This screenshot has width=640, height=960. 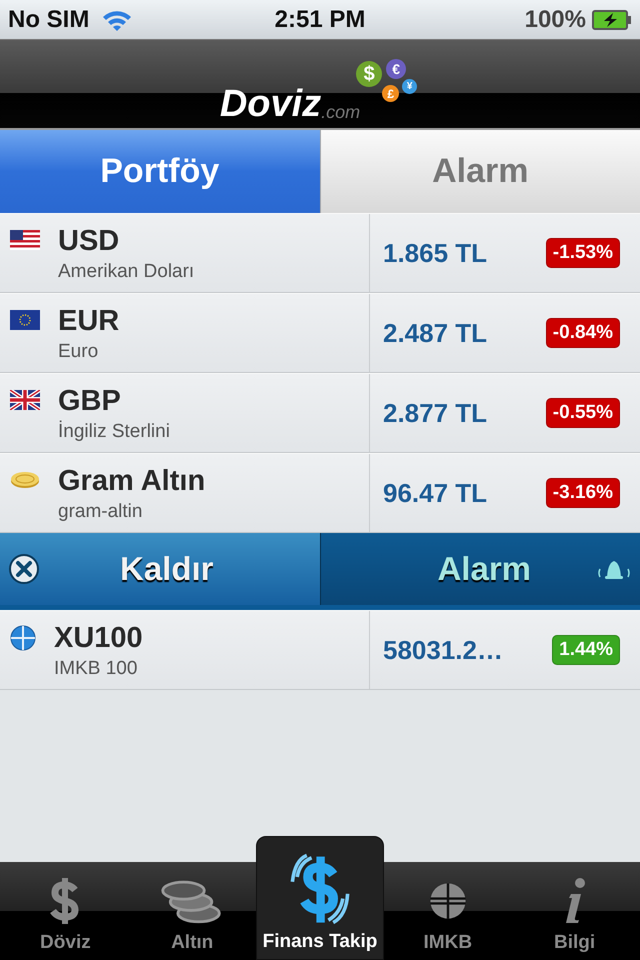 What do you see at coordinates (65, 911) in the screenshot?
I see `tab-item: Döviz` at bounding box center [65, 911].